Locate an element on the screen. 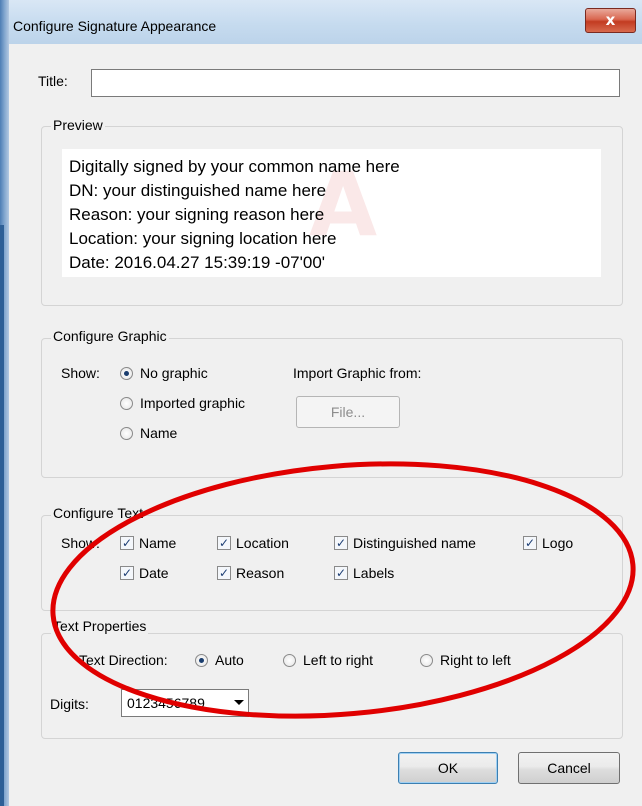 This screenshot has height=806, width=642. text-properties-legend: Text Properties is located at coordinates (100, 626).